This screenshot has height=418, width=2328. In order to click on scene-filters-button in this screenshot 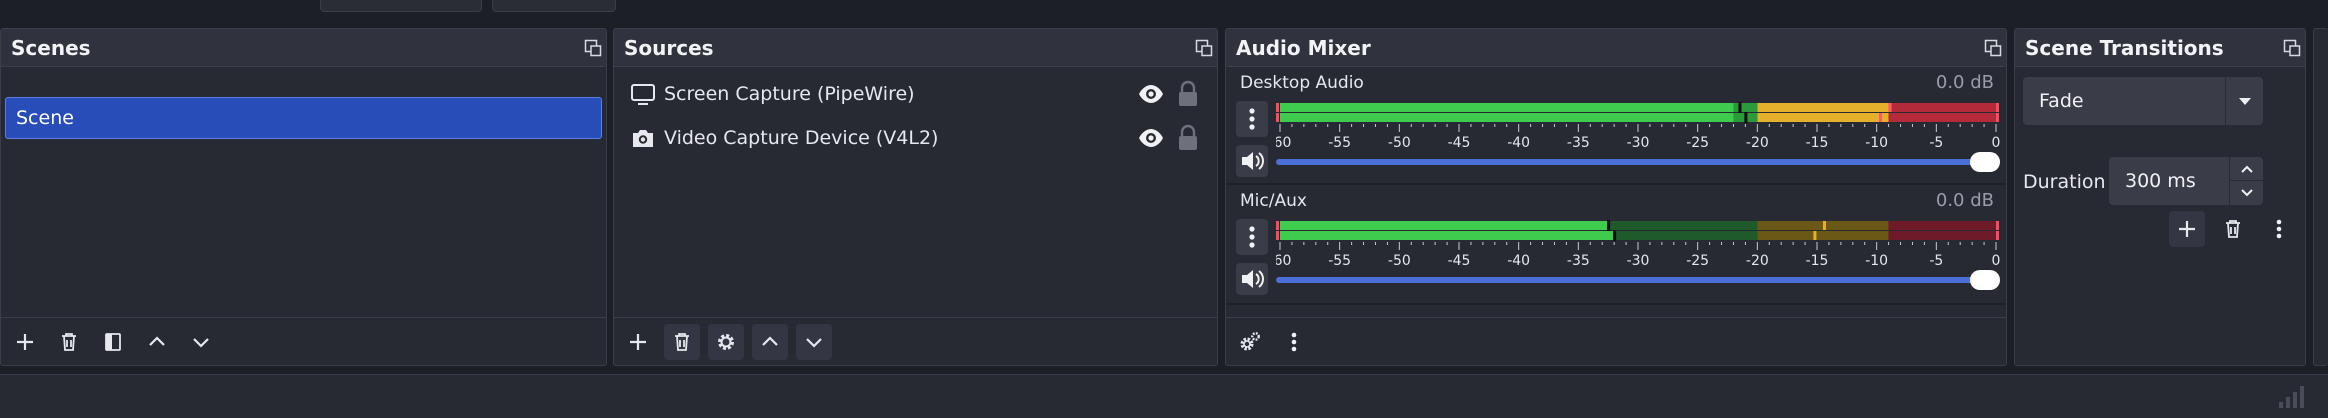, I will do `click(113, 342)`.